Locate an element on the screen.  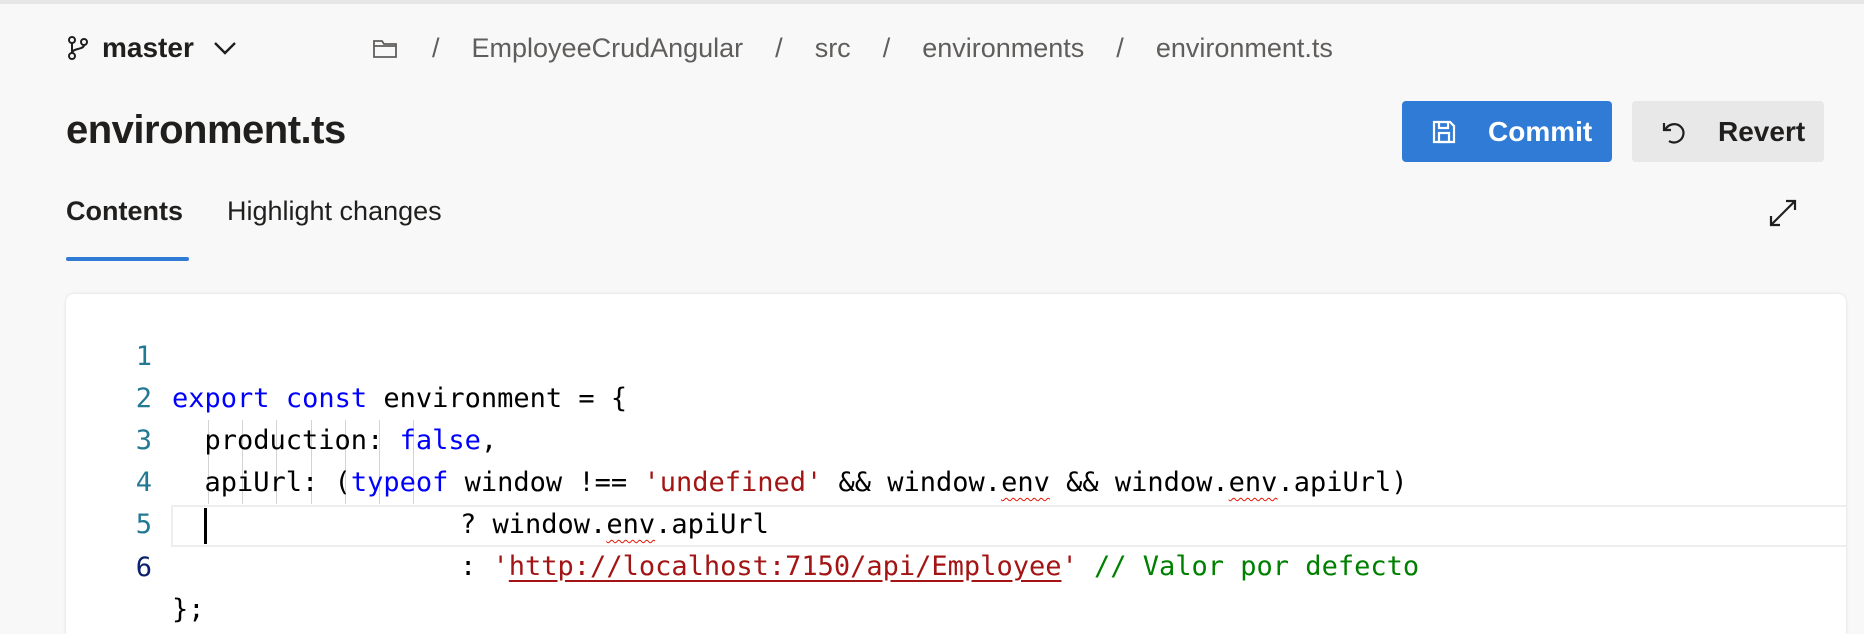
commit-button: Commit is located at coordinates (1507, 131).